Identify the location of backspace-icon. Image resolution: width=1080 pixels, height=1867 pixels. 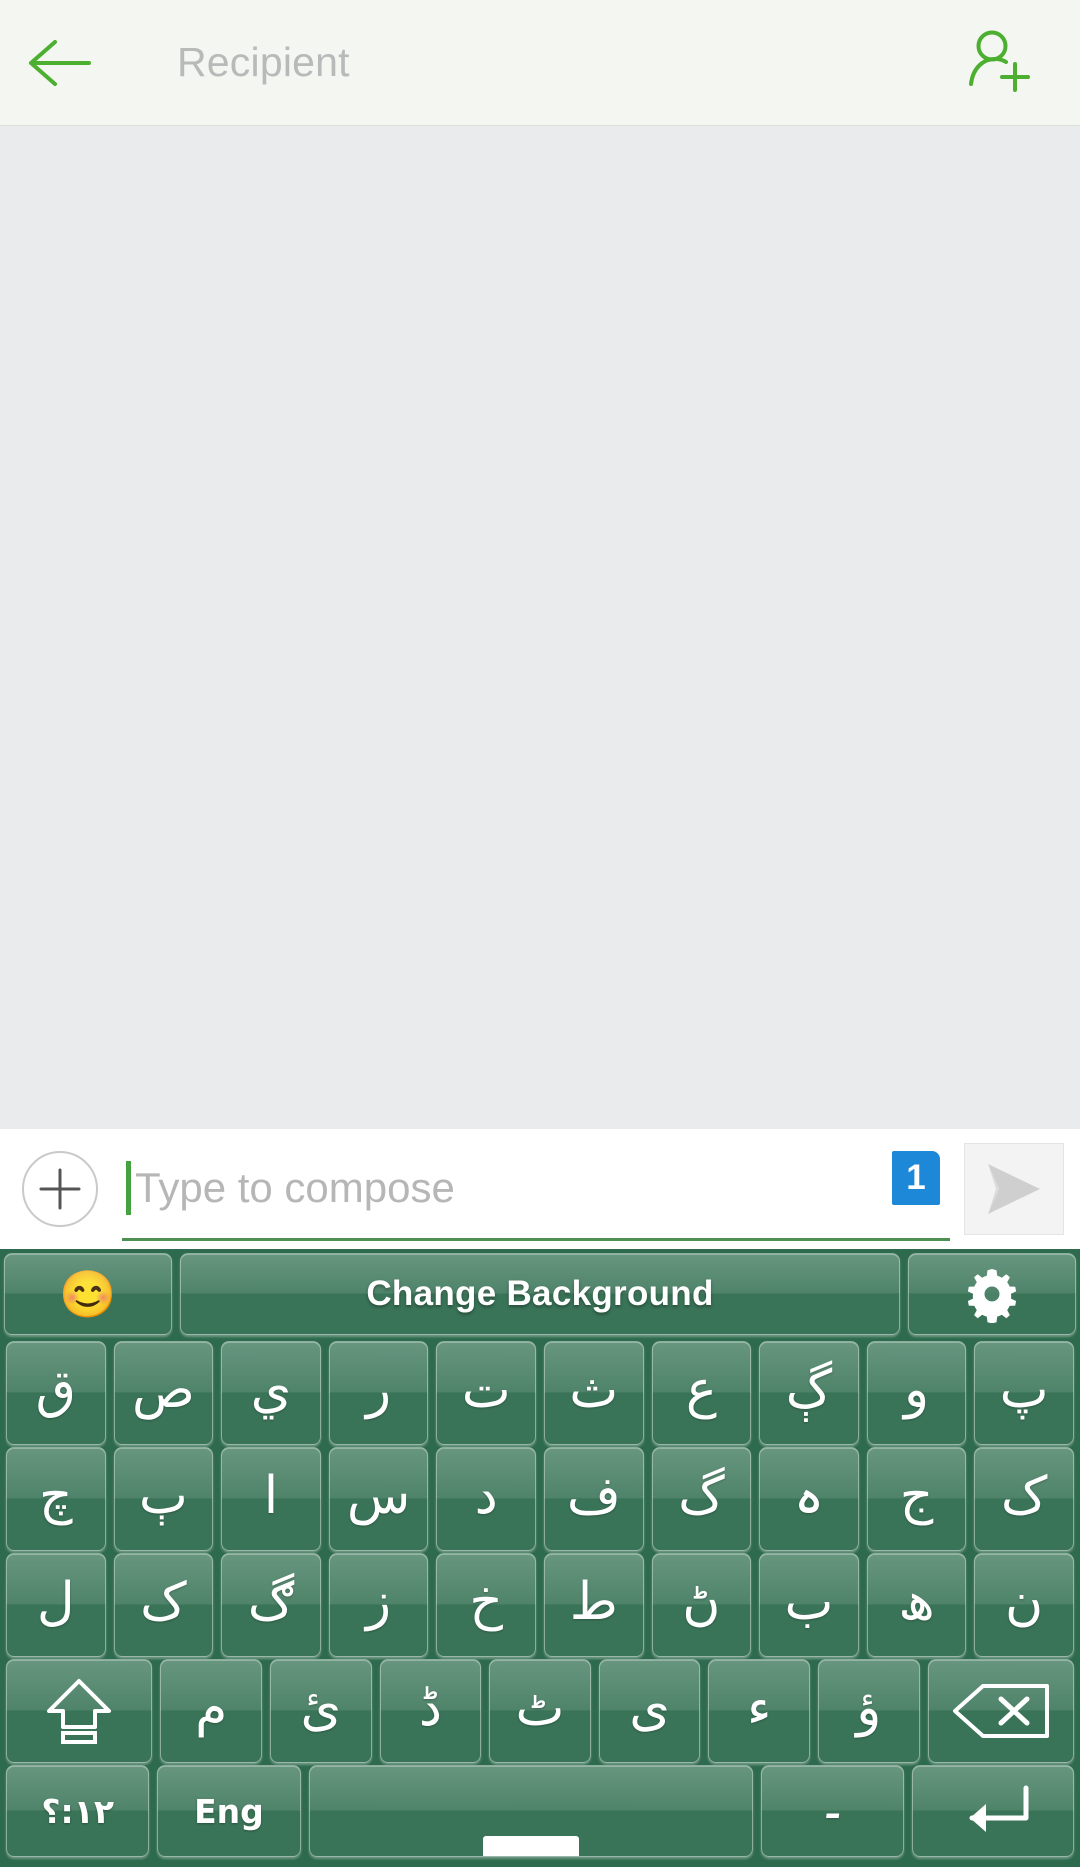
(1000, 1711).